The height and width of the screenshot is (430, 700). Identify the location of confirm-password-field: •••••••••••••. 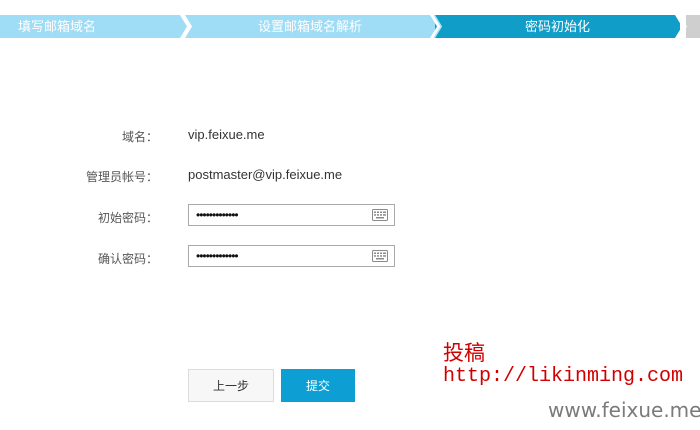
(291, 256).